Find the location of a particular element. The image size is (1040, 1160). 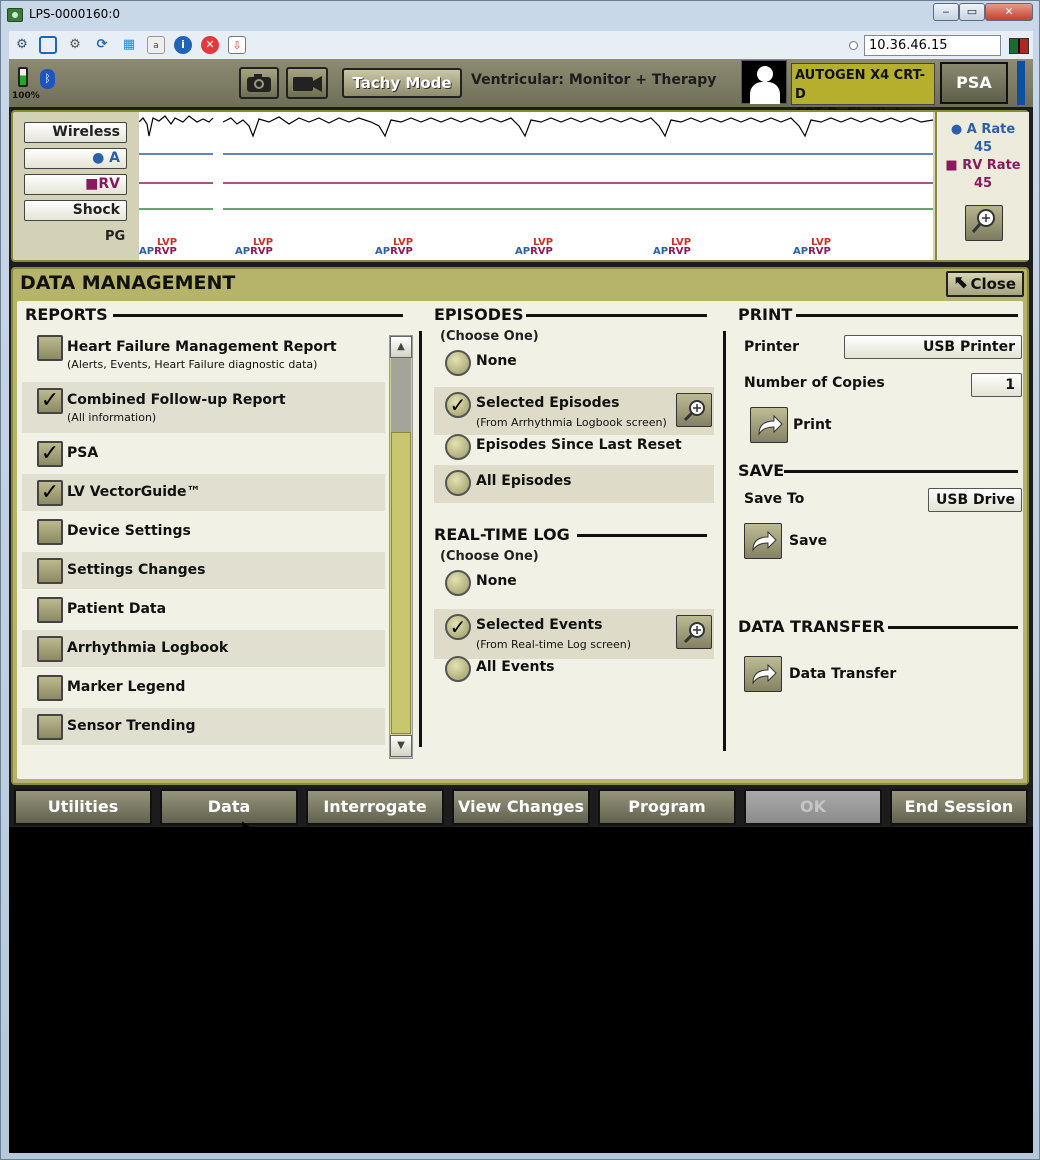

wireless-button: Wireless is located at coordinates (75, 132).